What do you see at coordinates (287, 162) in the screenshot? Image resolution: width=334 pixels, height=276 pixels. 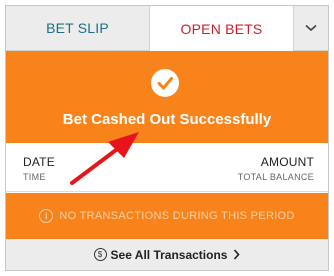 I see `amount-label: AMOUNT` at bounding box center [287, 162].